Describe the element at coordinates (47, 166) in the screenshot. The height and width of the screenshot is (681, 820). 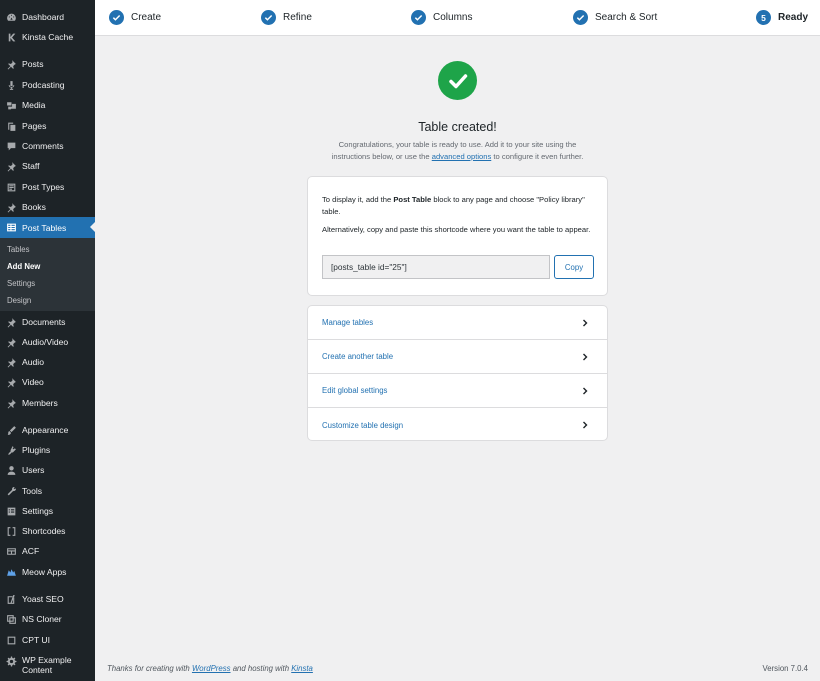
I see `sidebar-item-staff: Staff` at that location.